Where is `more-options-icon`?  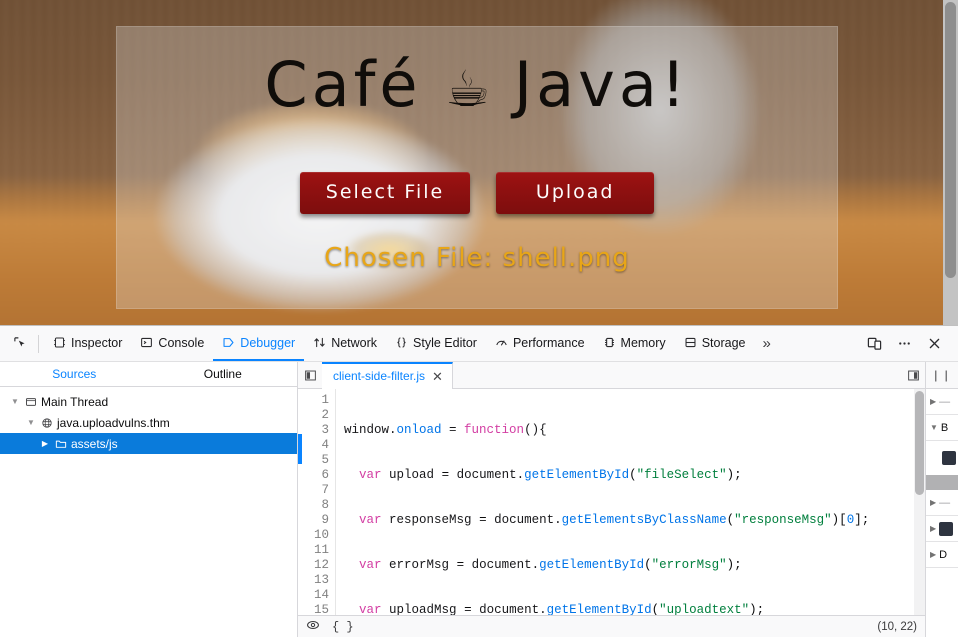 more-options-icon is located at coordinates (904, 344).